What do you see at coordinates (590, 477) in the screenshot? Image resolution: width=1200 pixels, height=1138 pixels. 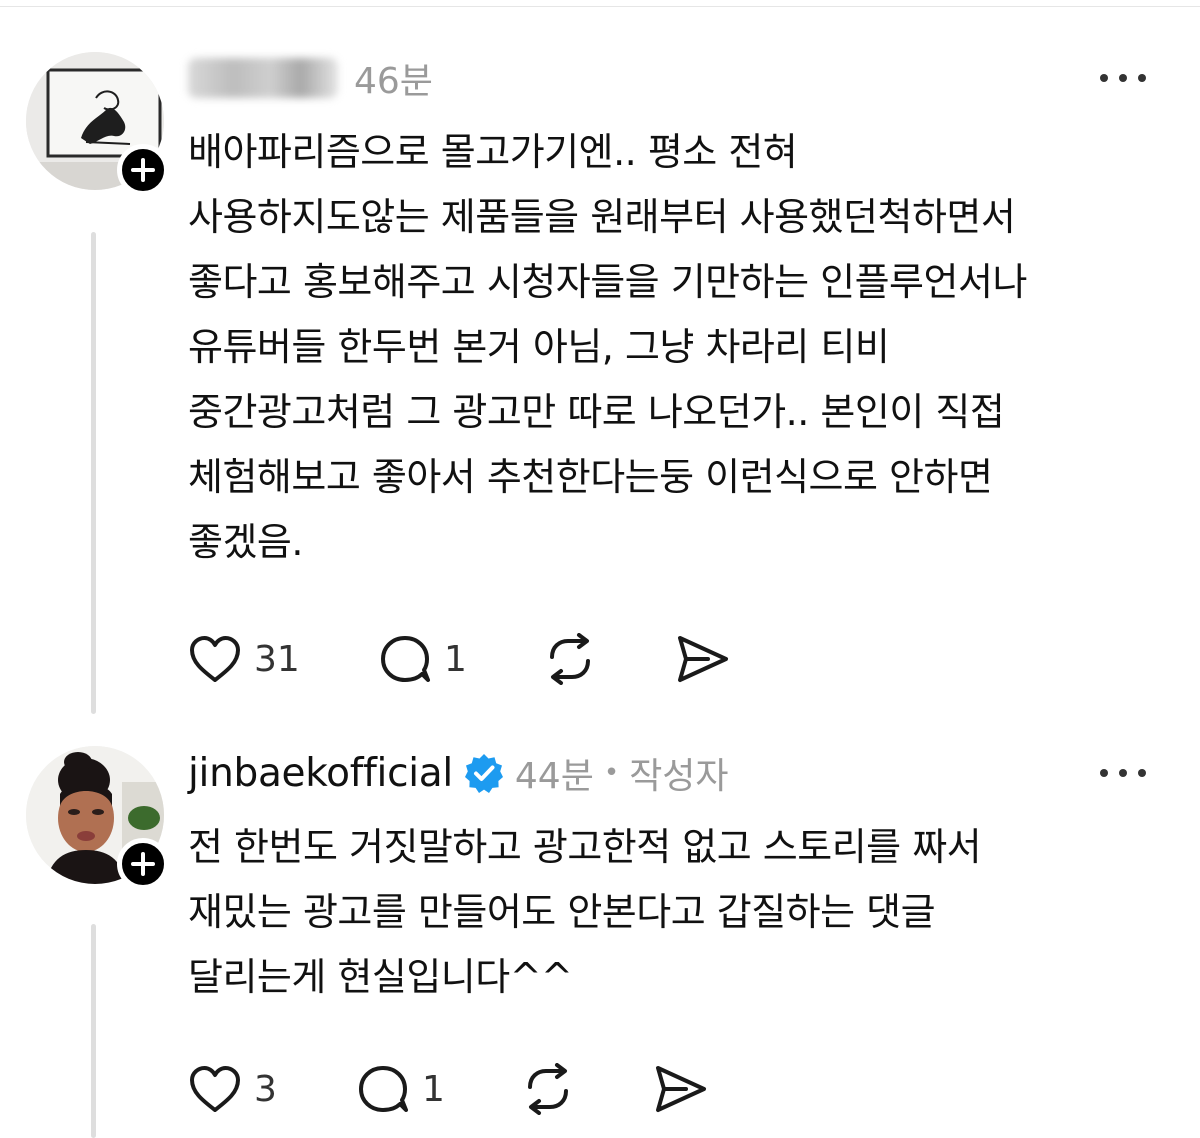 I see `comment-line: 체험해보고 좋아서 추천한다는둥 이런식으로 안하면` at bounding box center [590, 477].